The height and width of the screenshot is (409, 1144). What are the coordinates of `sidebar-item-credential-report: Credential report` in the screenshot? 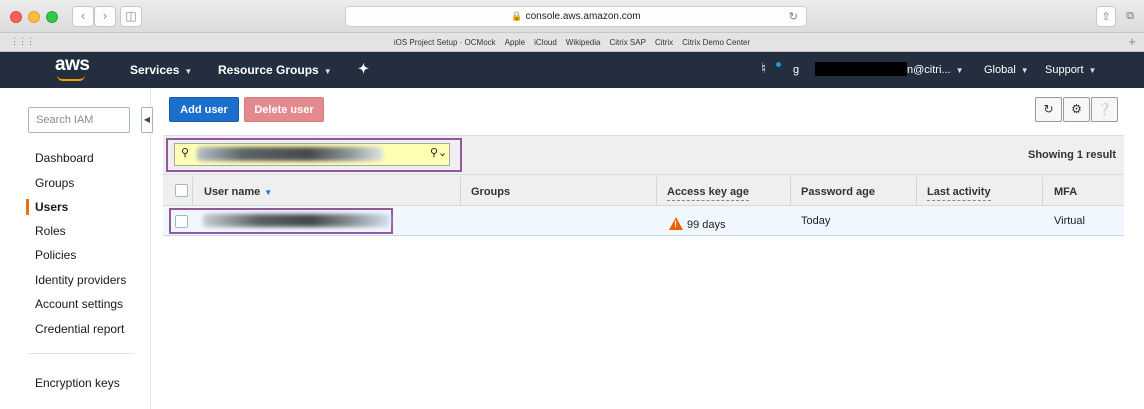 It's located at (79, 329).